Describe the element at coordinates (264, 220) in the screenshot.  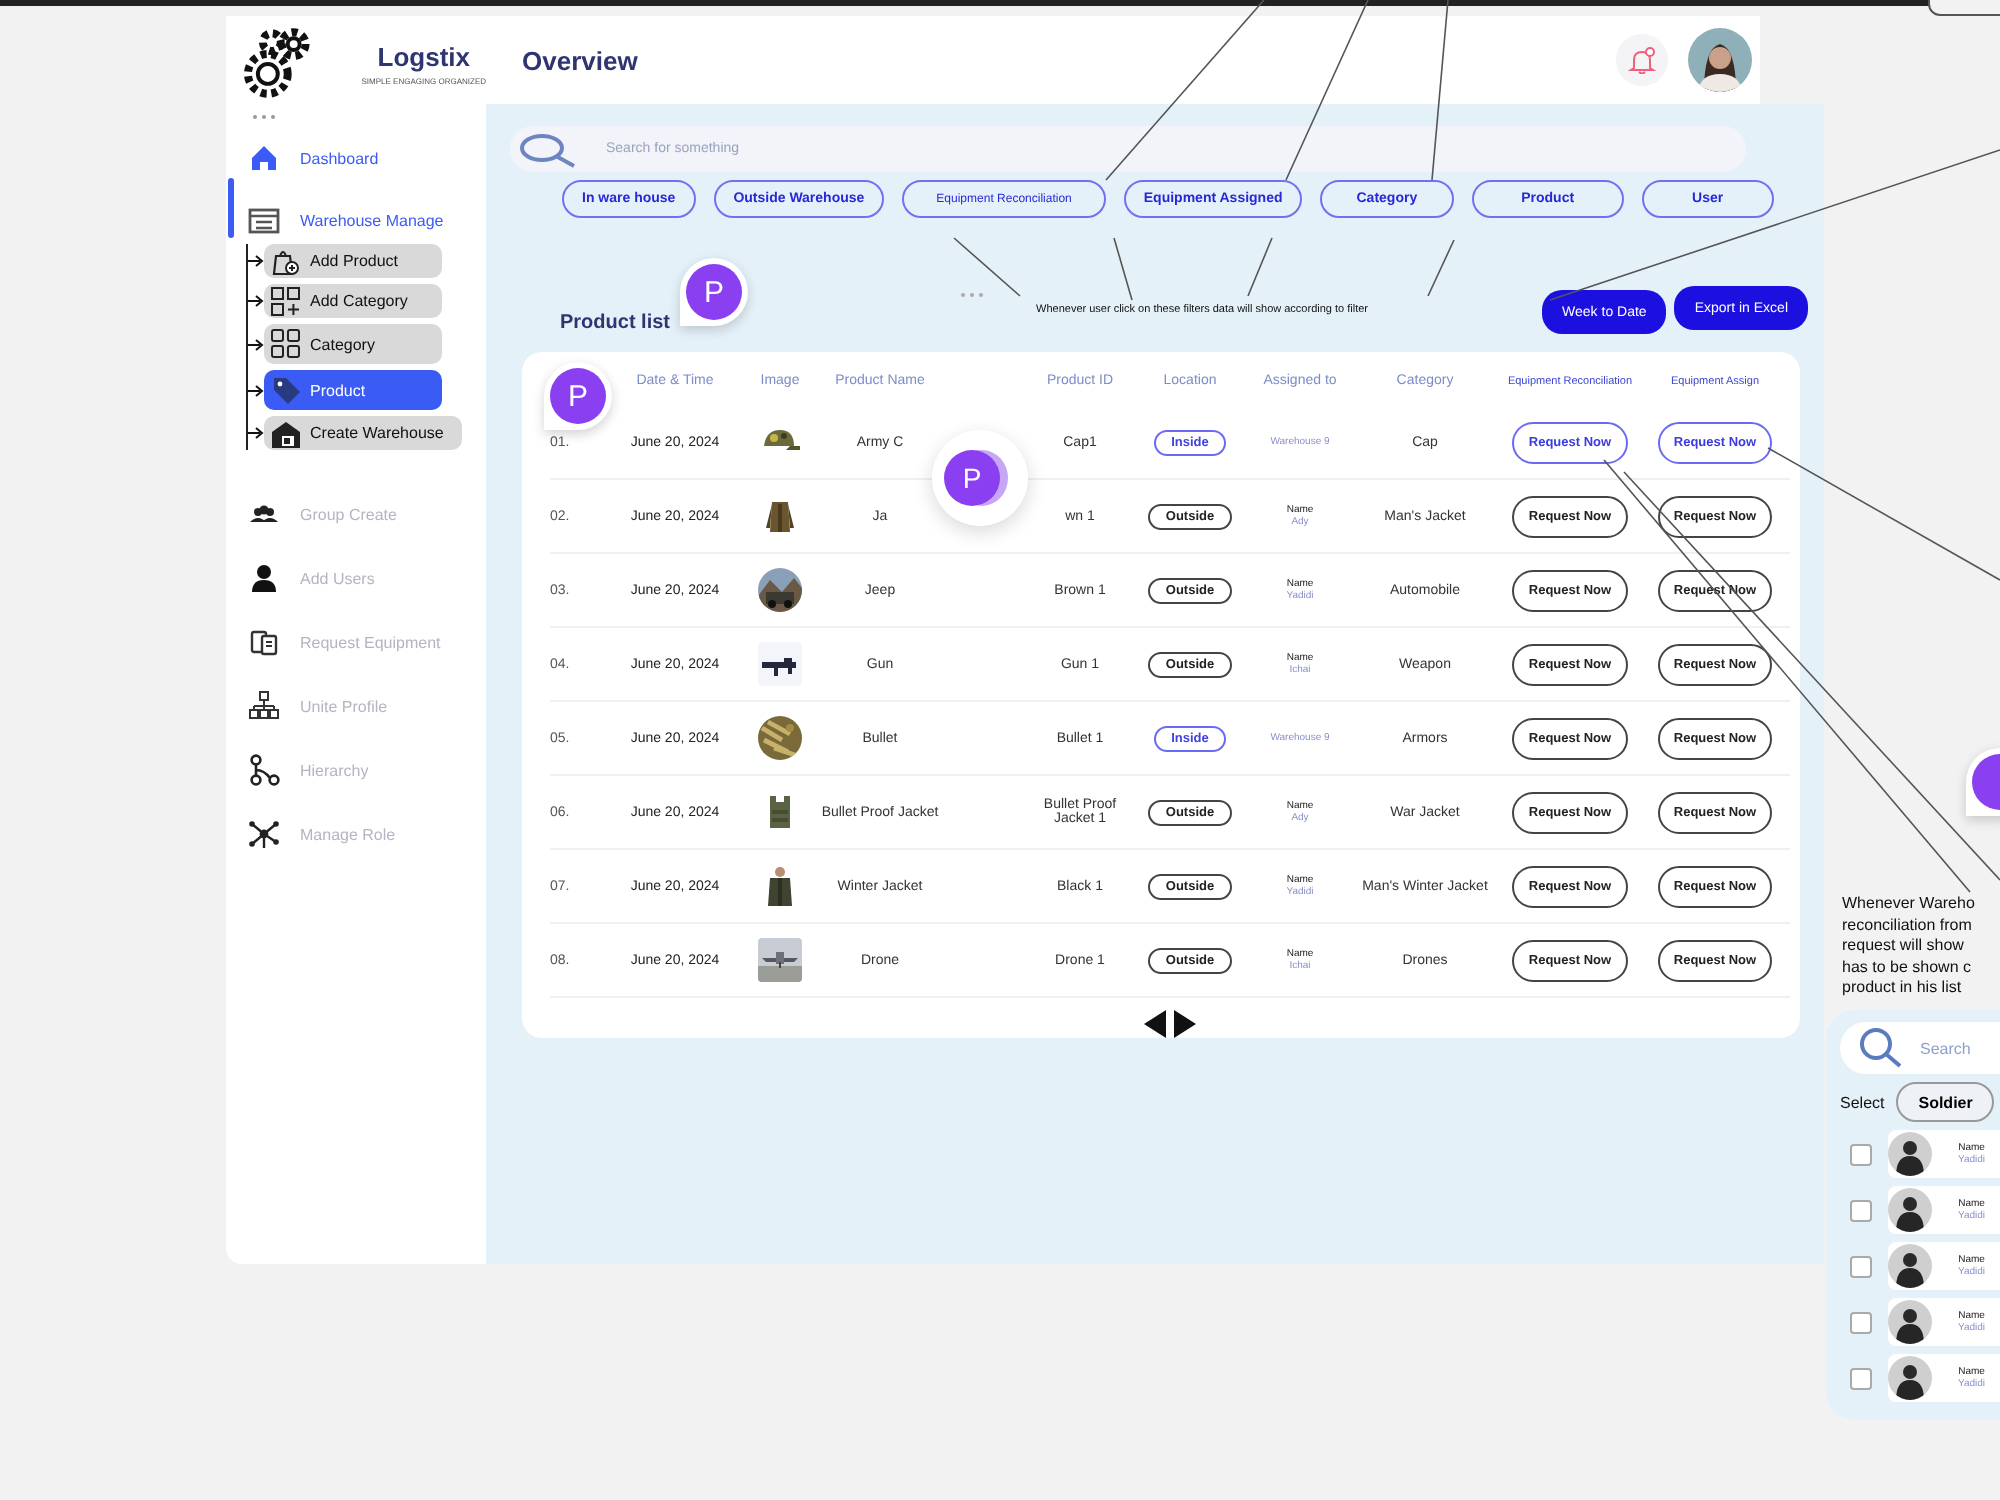
I see `warehouse-icon` at that location.